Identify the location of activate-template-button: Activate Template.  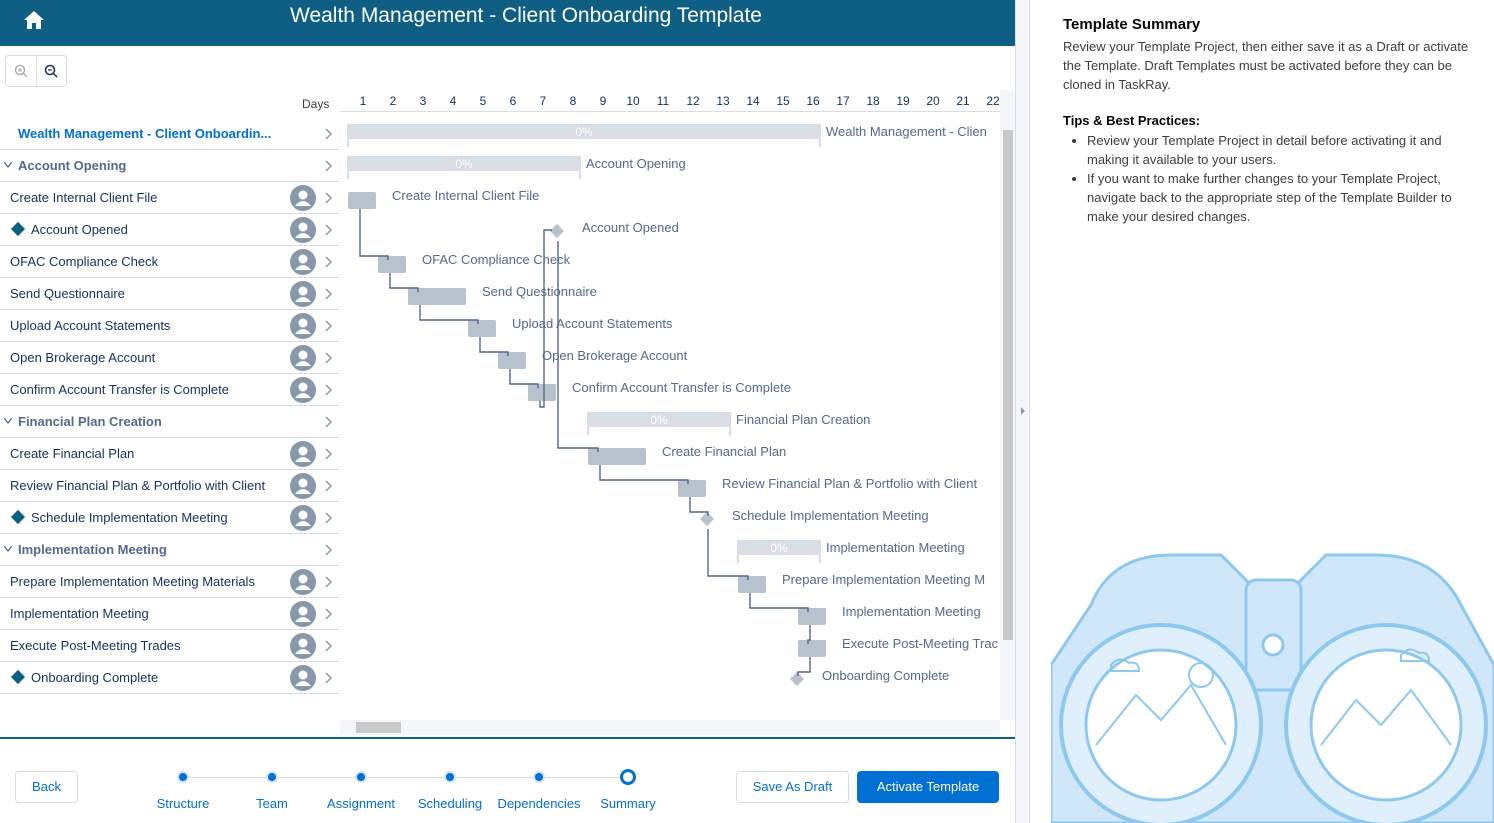
(928, 787).